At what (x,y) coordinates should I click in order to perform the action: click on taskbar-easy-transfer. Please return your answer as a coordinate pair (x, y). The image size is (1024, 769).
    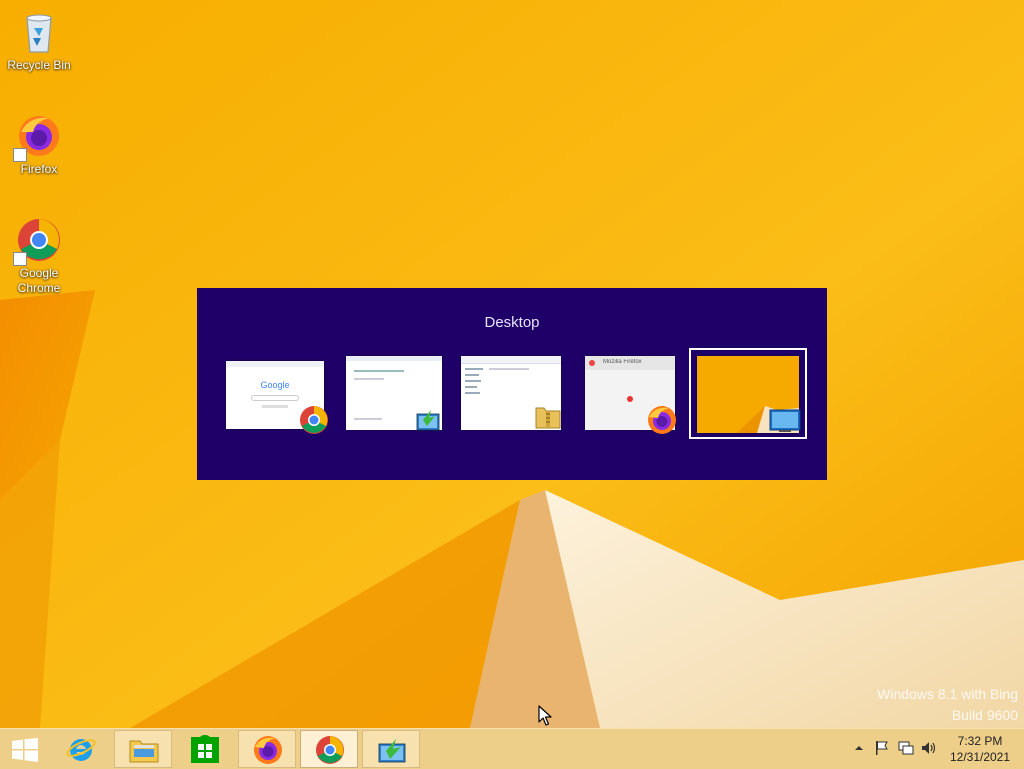
    Looking at the image, I should click on (391, 749).